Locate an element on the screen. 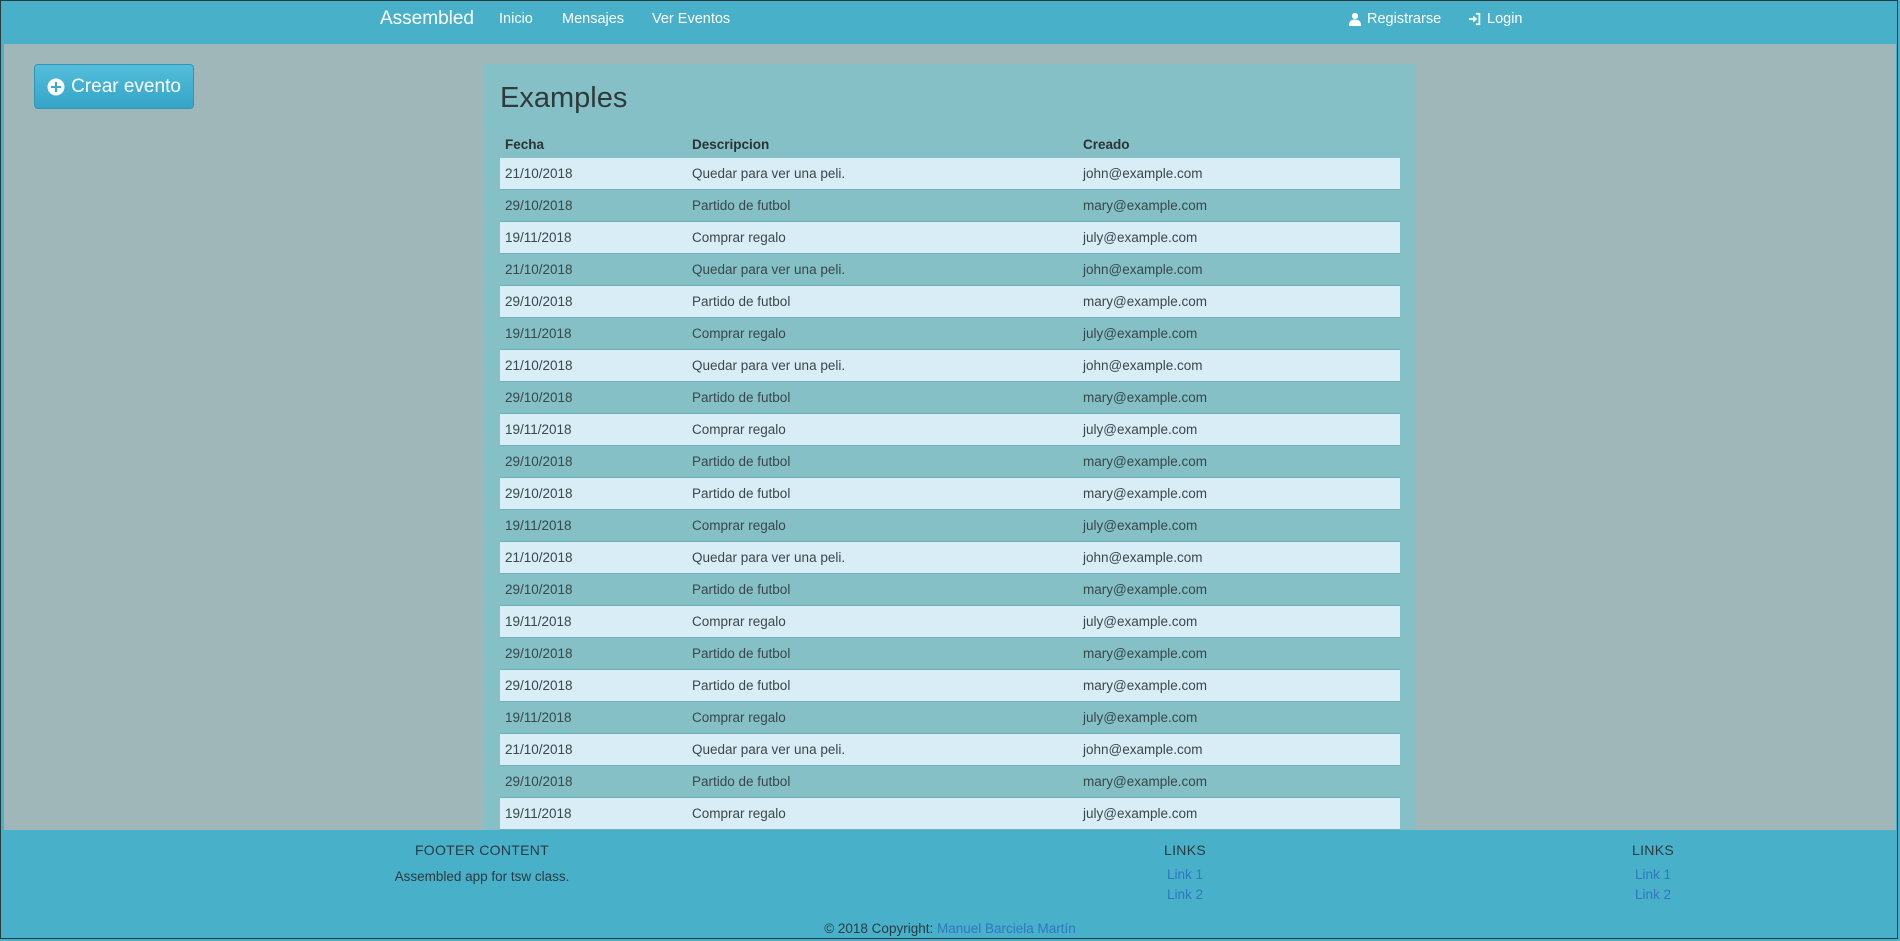  login-link: Login is located at coordinates (1495, 19).